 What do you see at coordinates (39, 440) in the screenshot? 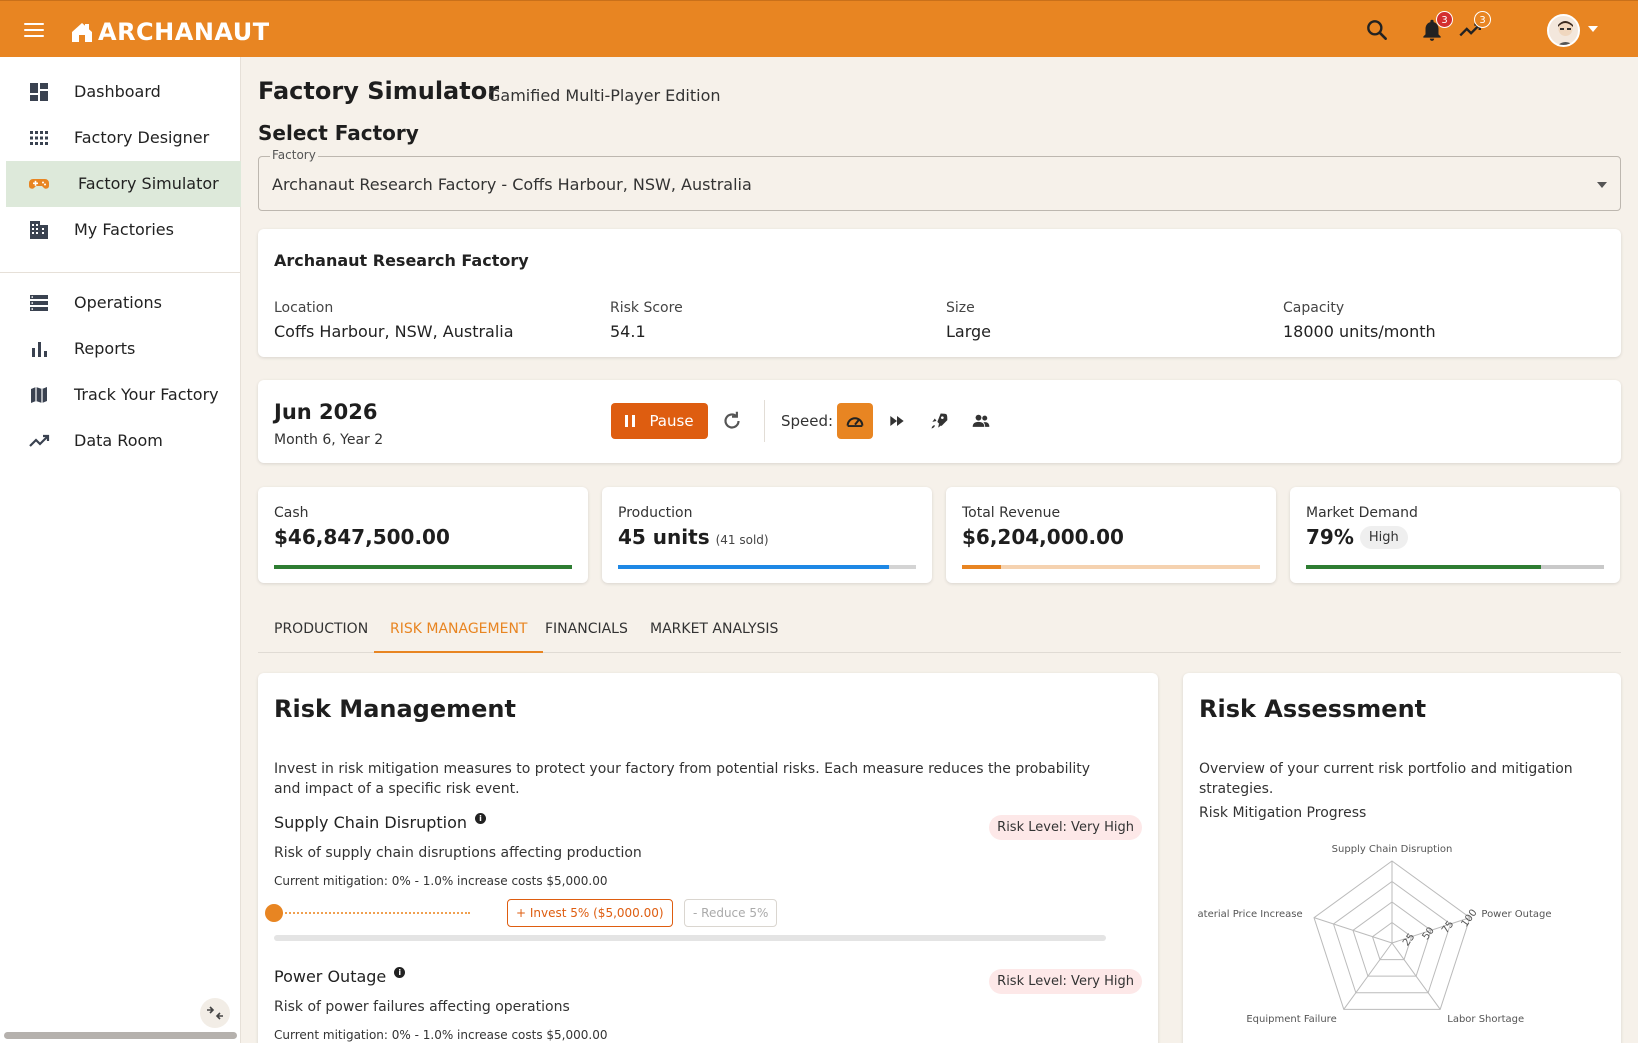
I see `trending-icon` at bounding box center [39, 440].